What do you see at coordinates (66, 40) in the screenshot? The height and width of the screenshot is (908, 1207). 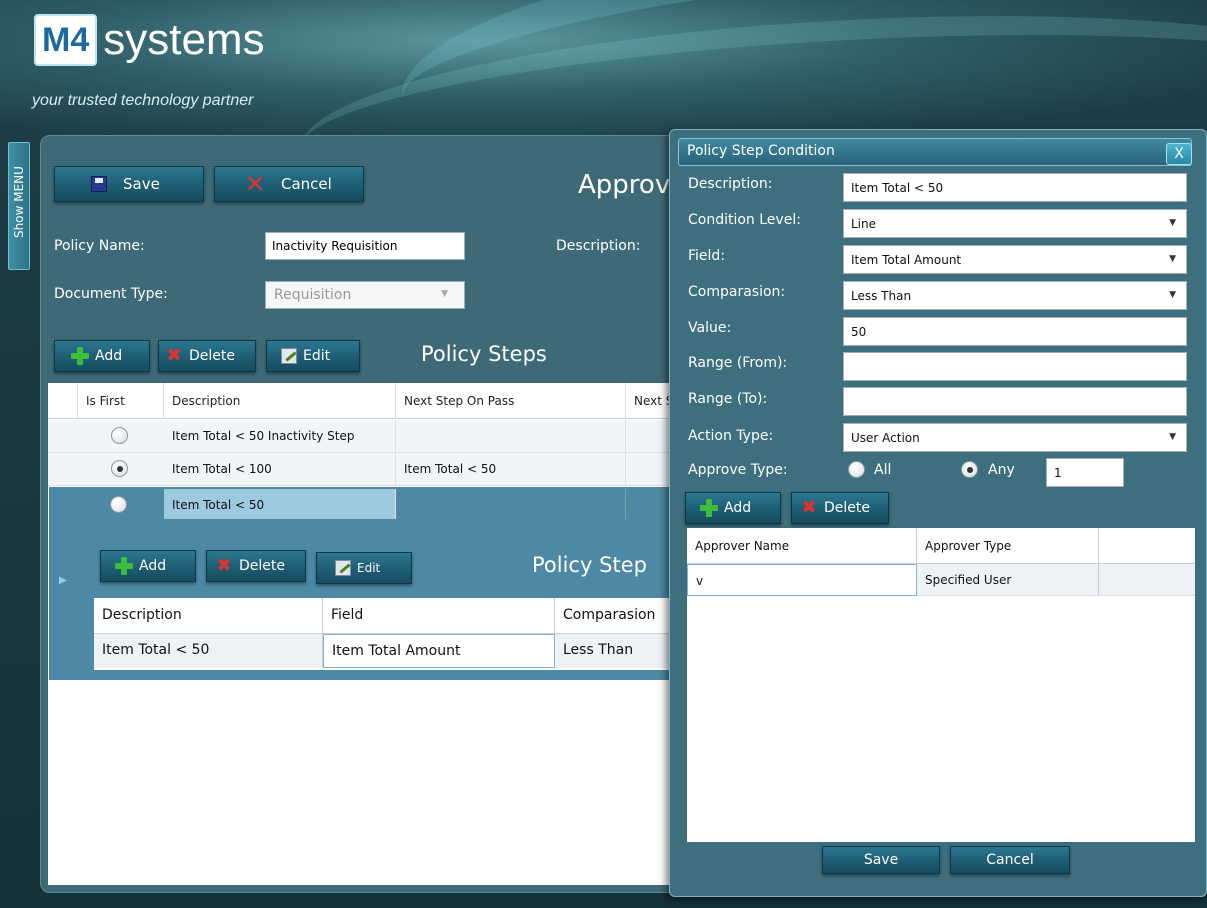 I see `logo-mark: M4` at bounding box center [66, 40].